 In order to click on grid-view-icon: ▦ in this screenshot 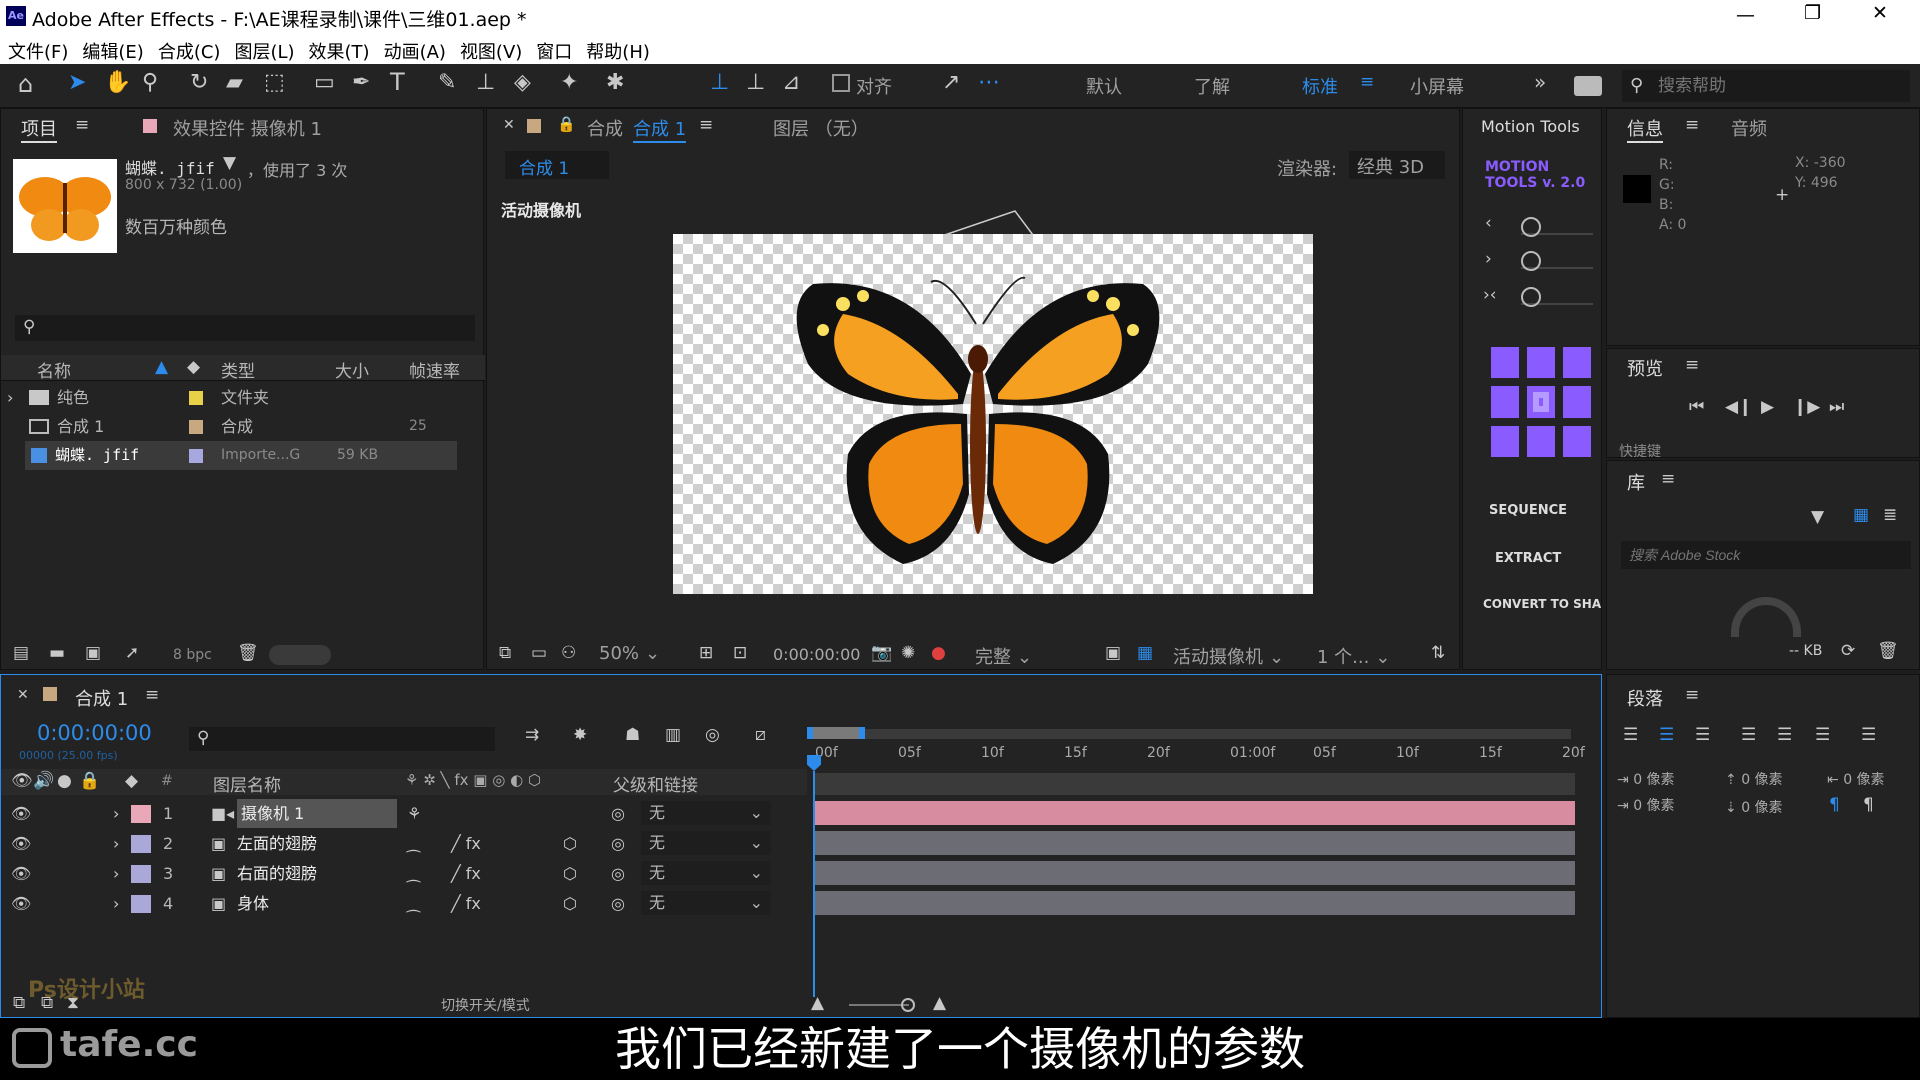, I will do `click(1861, 515)`.